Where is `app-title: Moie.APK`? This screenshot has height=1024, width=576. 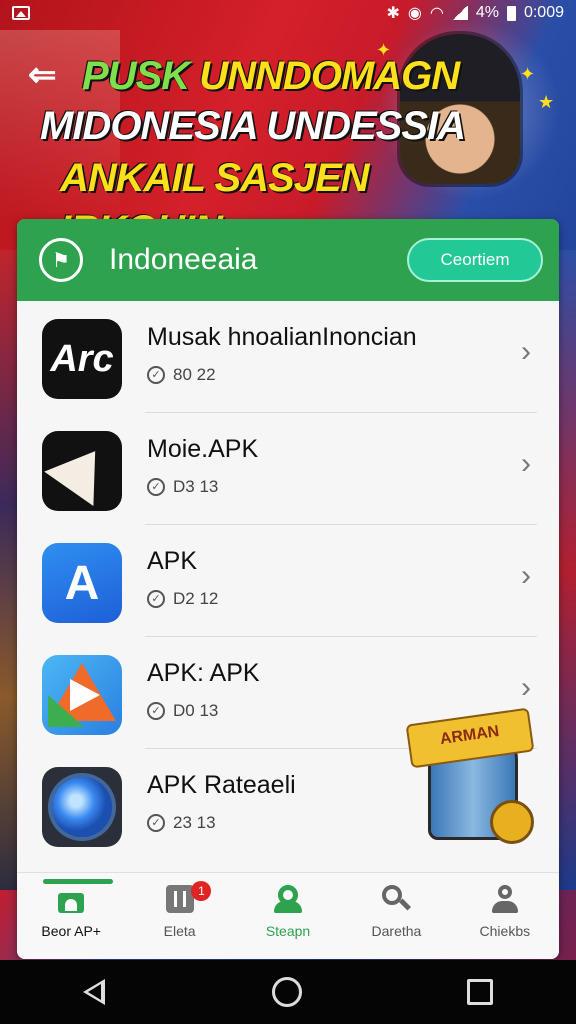 app-title: Moie.APK is located at coordinates (203, 449).